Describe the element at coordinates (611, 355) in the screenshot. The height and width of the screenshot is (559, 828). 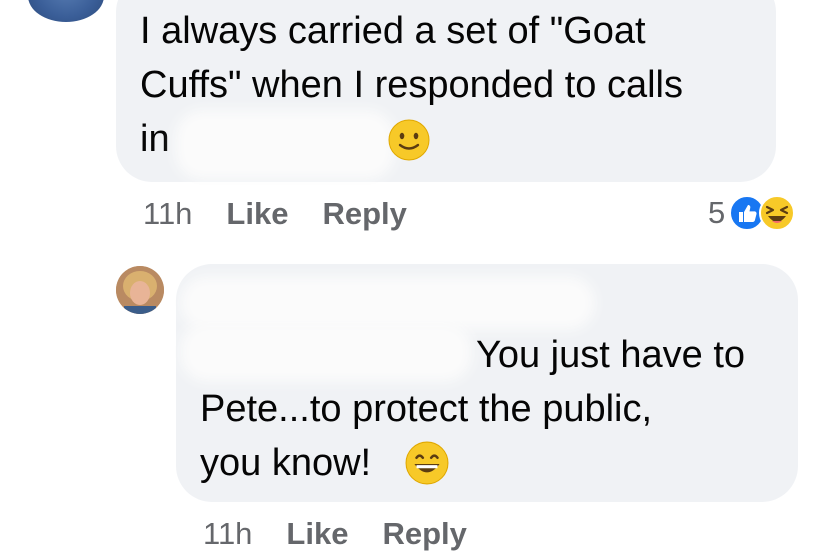
I see `comment-text-line: You just have to` at that location.